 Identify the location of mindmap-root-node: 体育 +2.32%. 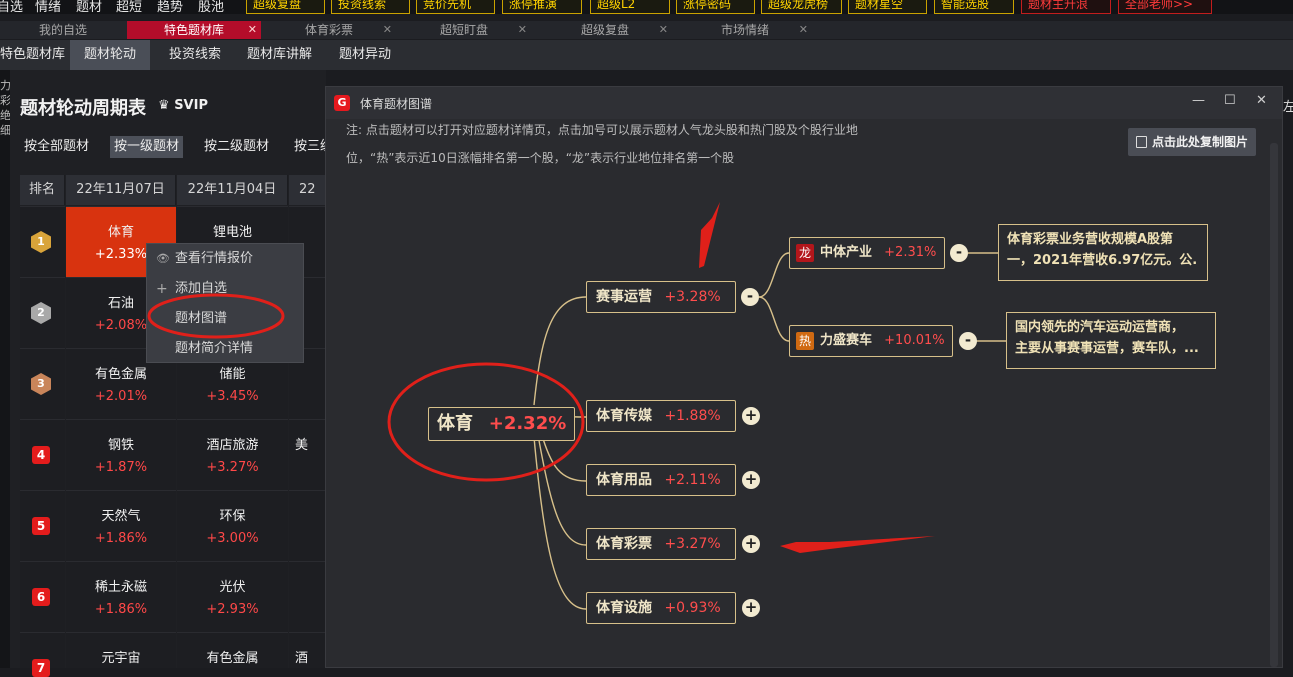
(502, 424).